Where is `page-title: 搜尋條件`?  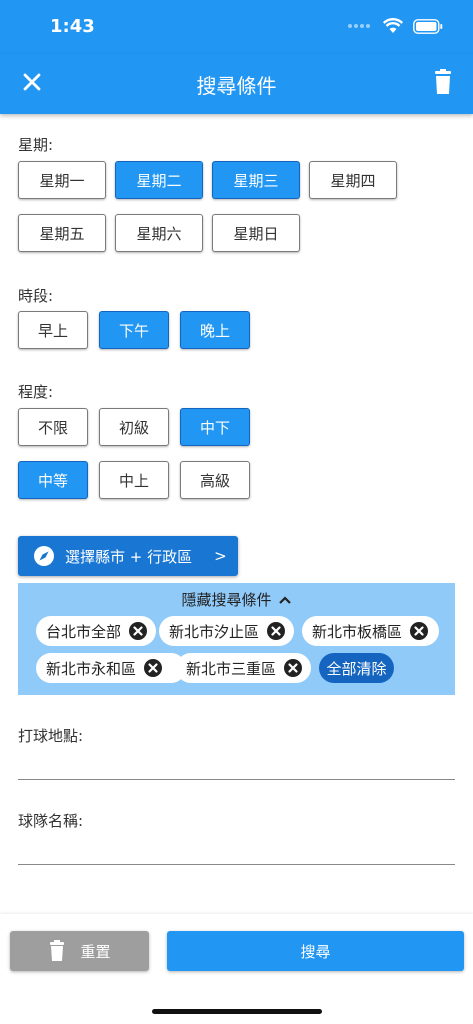
page-title: 搜尋條件 is located at coordinates (236, 86).